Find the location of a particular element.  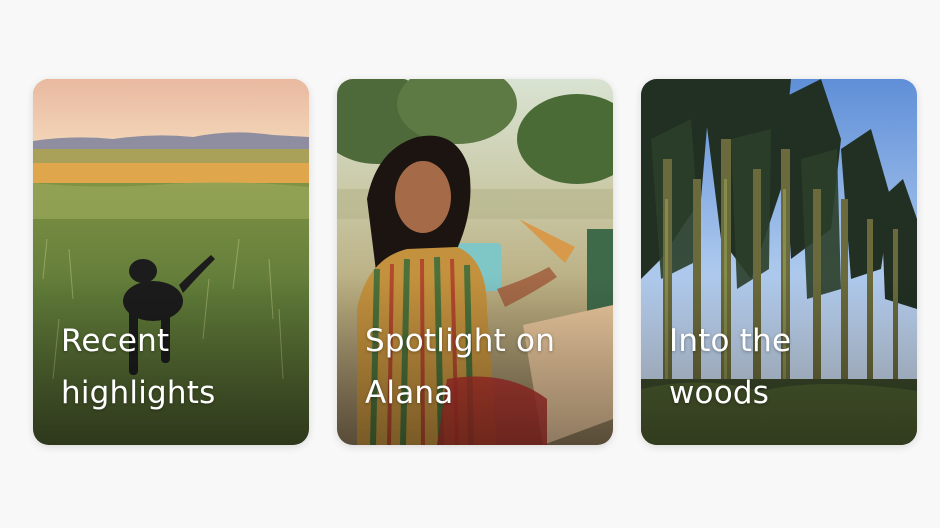

card-title: Spotlight on Alana is located at coordinates (460, 367).